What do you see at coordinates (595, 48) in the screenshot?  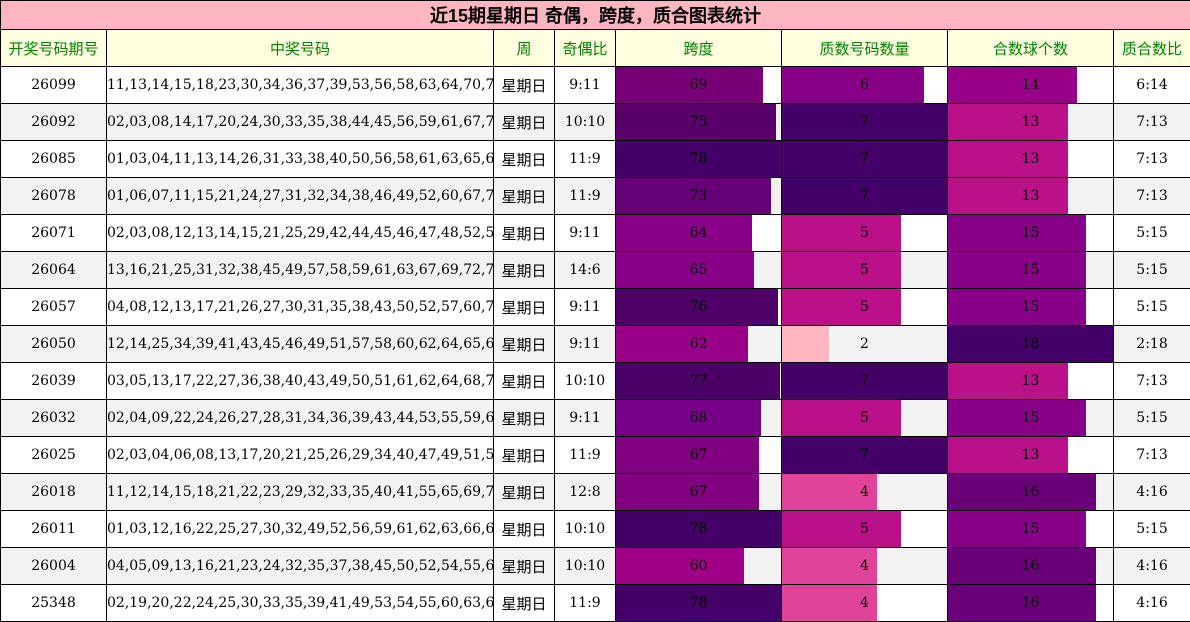 I see `header-row: 开奖号码期号 中奖号码 周 奇偶比 跨度 质数号码数量 合数球个数 质合数比` at bounding box center [595, 48].